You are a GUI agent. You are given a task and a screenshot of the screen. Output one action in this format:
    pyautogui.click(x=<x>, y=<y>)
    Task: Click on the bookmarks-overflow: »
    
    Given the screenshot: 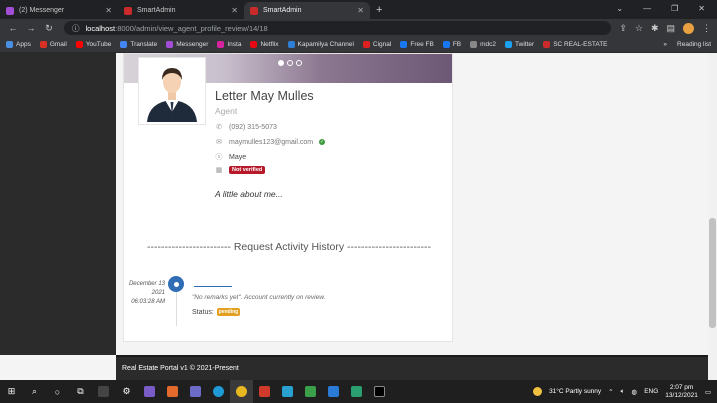 What is the action you would take?
    pyautogui.click(x=665, y=44)
    